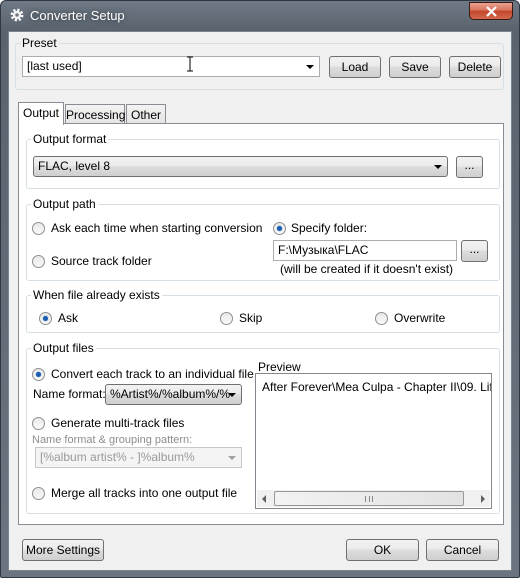 This screenshot has height=578, width=520. Describe the element at coordinates (144, 493) in the screenshot. I see `merge-label: Merge all tracks into one output file` at that location.